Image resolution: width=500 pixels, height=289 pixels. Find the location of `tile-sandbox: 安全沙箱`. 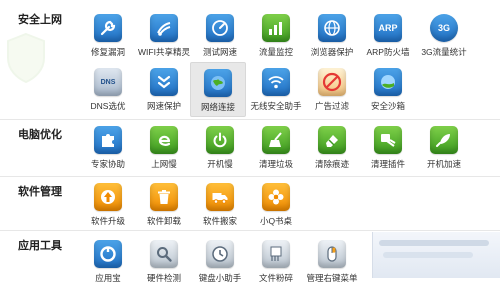

tile-sandbox: 安全沙箱 is located at coordinates (388, 89).